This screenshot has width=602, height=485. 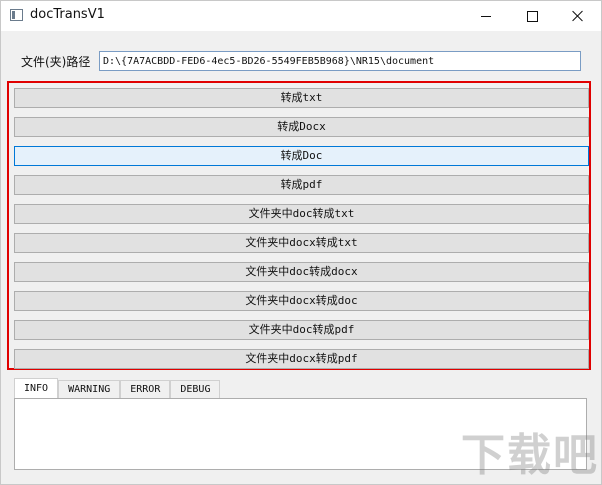 I want to click on maximize-icon, so click(x=532, y=16).